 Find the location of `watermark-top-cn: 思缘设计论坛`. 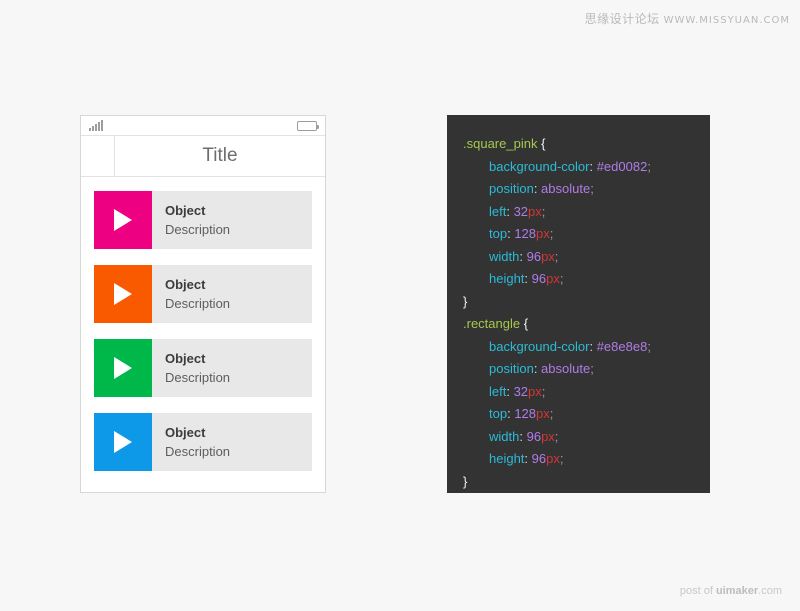

watermark-top-cn: 思缘设计论坛 is located at coordinates (622, 19).